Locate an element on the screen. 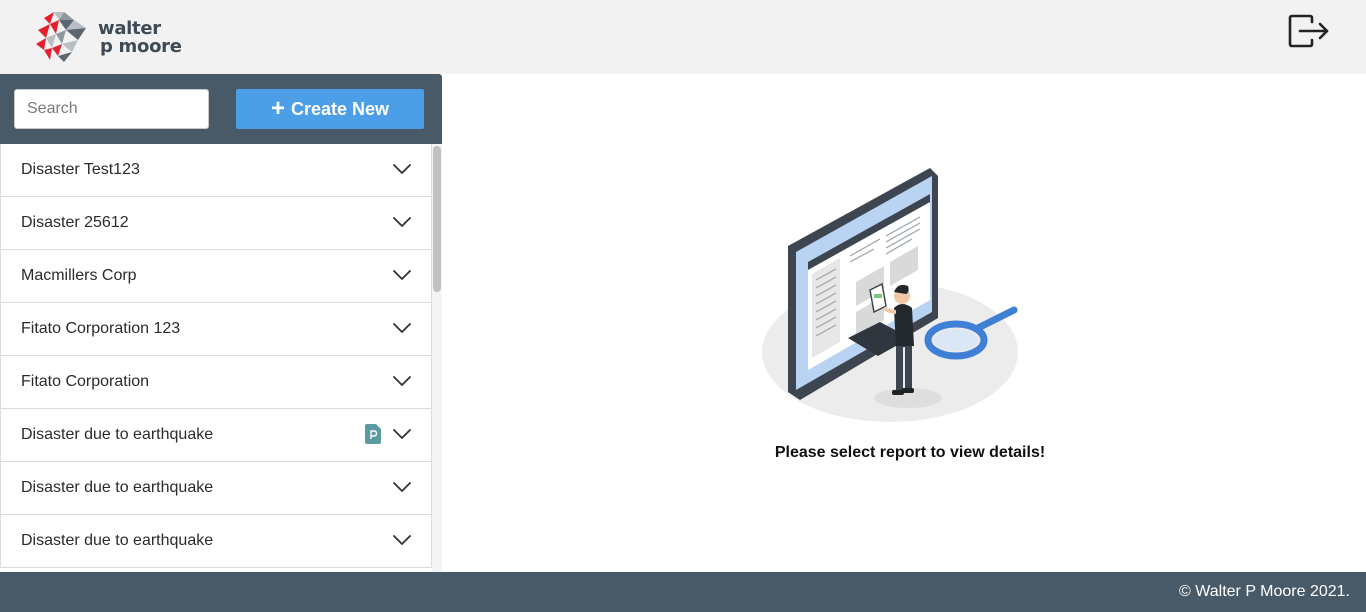 The image size is (1366, 612). empty-state-message: Please select report to view details! is located at coordinates (910, 452).